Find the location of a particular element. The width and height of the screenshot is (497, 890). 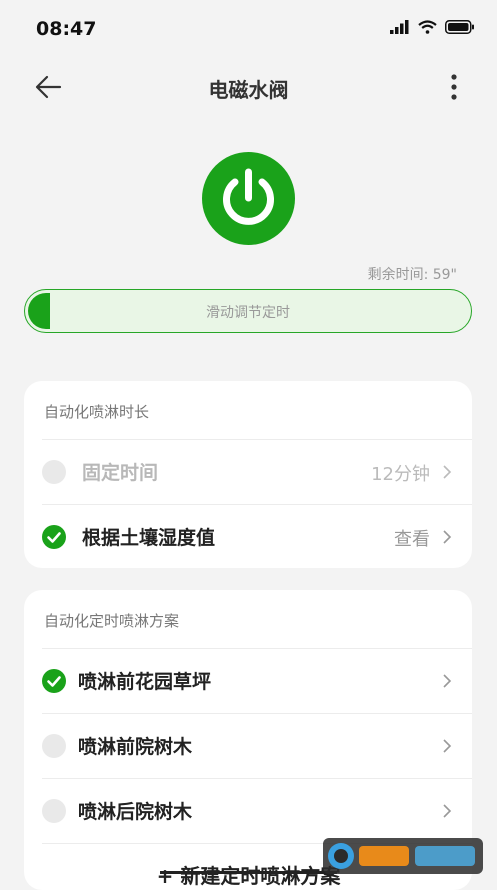

power-icon is located at coordinates (248, 196).